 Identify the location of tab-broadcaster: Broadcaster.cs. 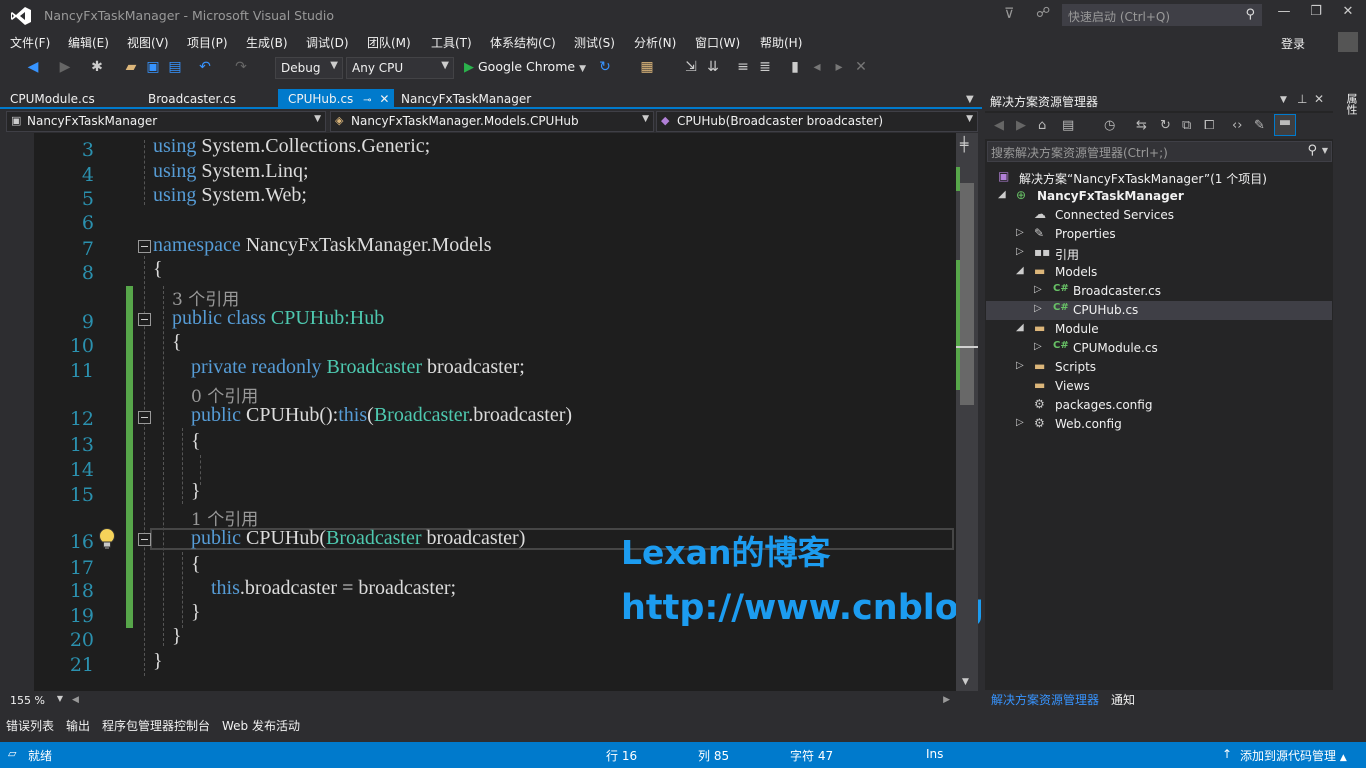
(189, 99).